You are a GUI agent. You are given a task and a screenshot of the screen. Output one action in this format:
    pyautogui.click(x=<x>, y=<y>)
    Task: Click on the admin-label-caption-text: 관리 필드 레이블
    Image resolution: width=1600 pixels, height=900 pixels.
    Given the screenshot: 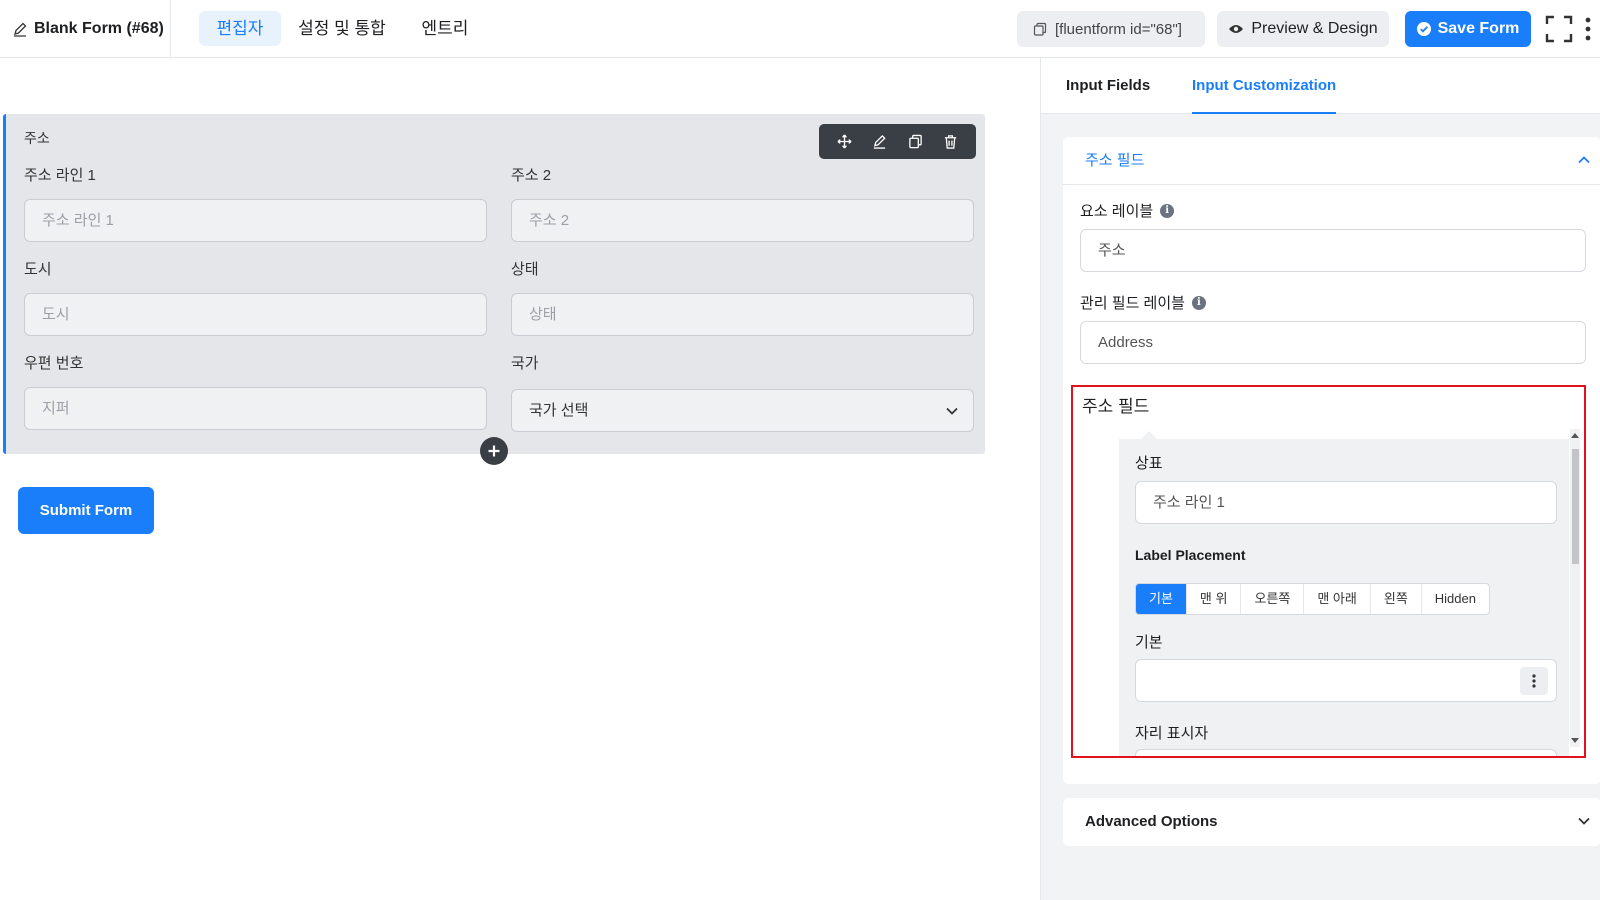 What is the action you would take?
    pyautogui.click(x=1132, y=303)
    